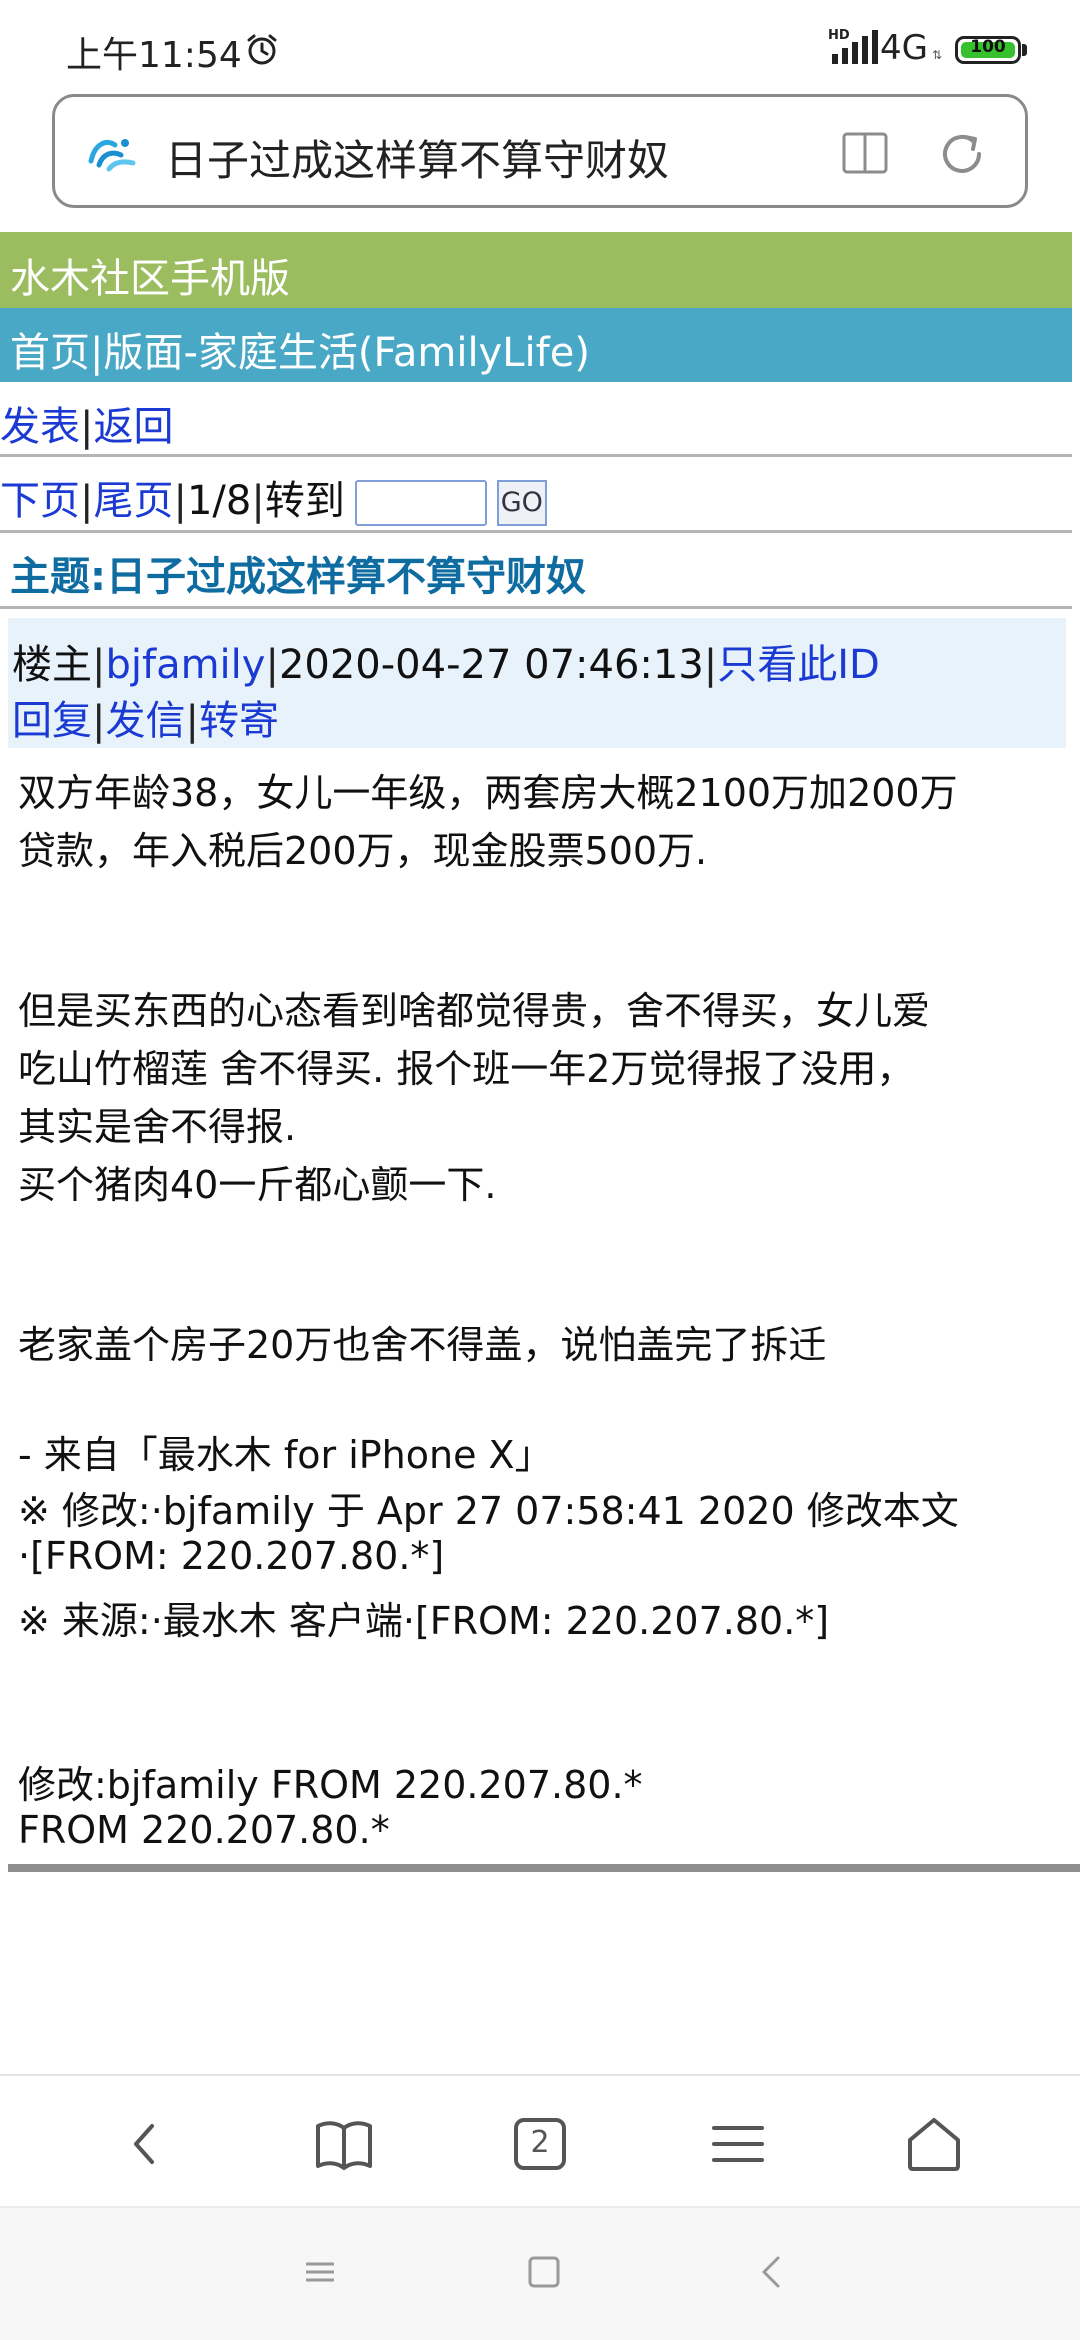 This screenshot has height=2340, width=1080. What do you see at coordinates (904, 48) in the screenshot?
I see `network-type: 4G` at bounding box center [904, 48].